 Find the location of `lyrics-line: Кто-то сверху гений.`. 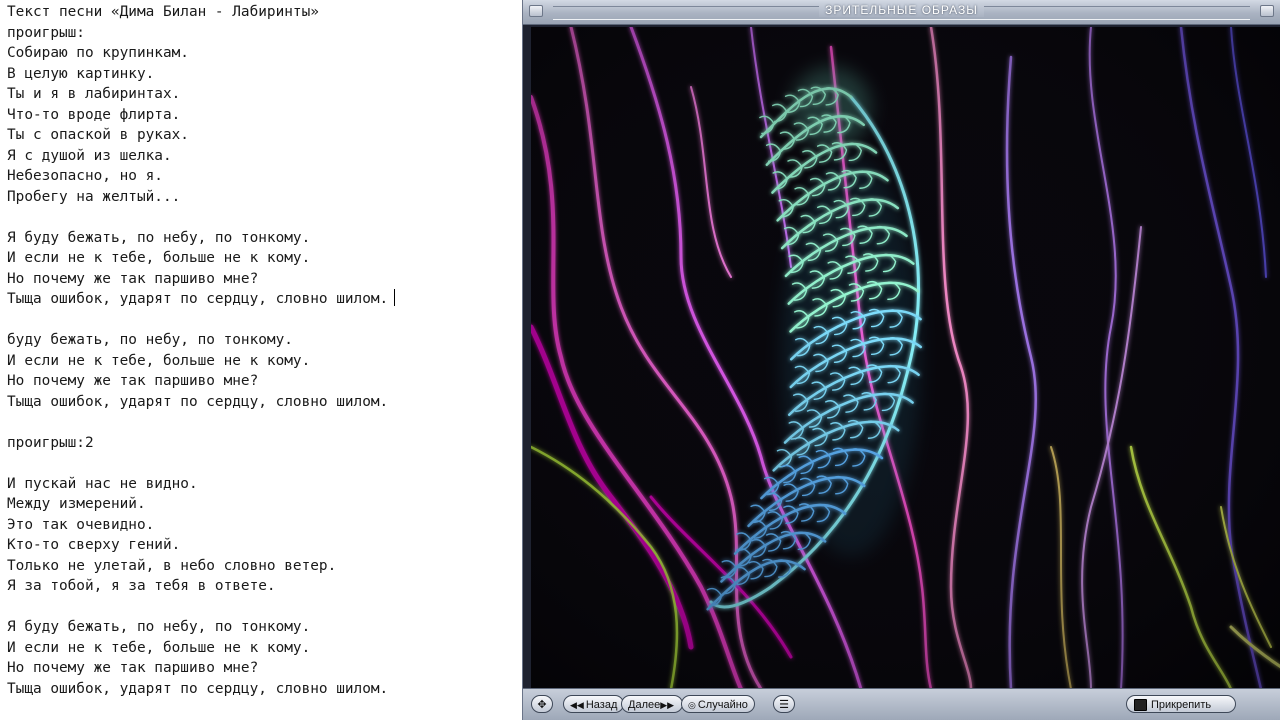

lyrics-line: Кто-то сверху гений. is located at coordinates (94, 545).